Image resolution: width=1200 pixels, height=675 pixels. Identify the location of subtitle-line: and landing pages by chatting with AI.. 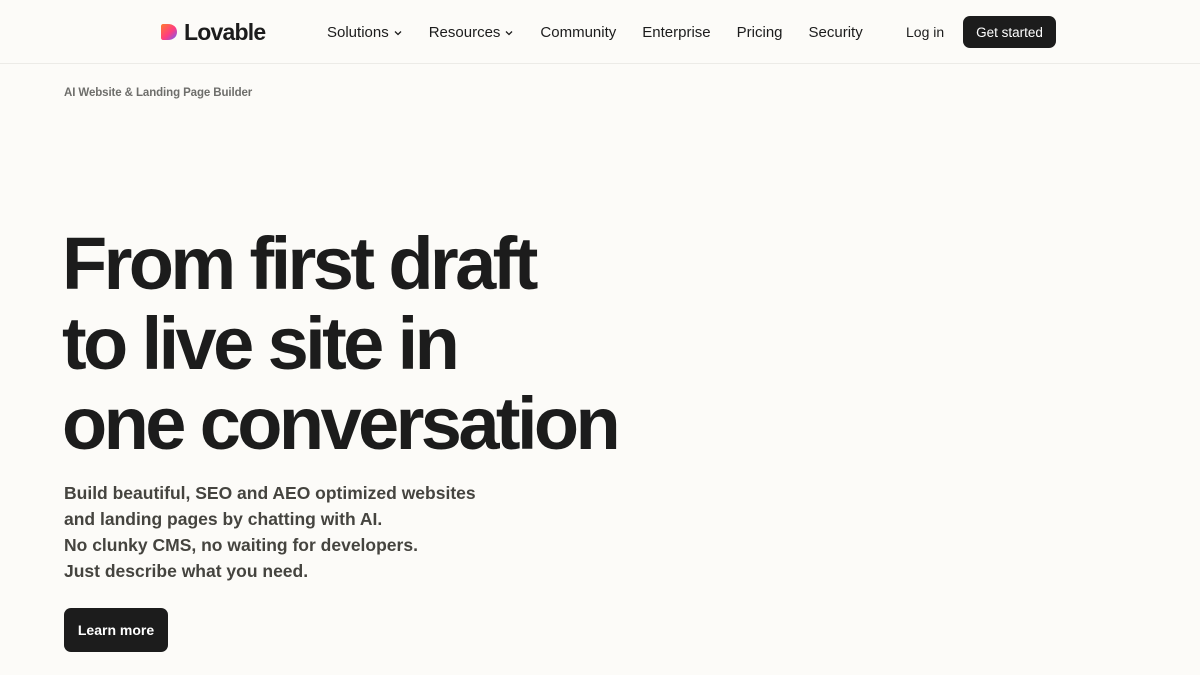
(223, 519).